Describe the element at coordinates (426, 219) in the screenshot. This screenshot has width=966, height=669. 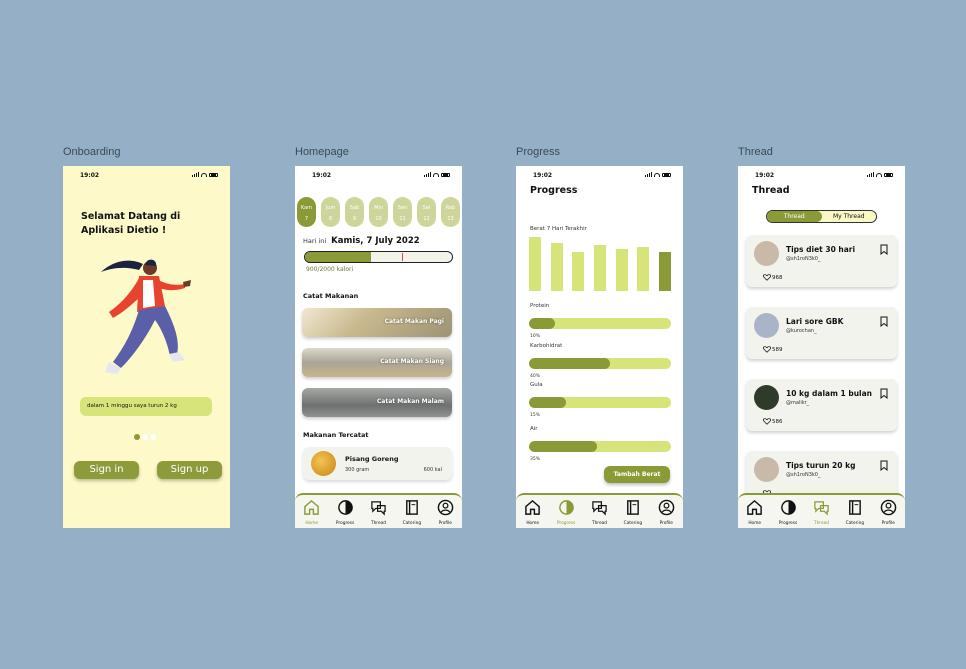
I see `day-number: 12` at that location.